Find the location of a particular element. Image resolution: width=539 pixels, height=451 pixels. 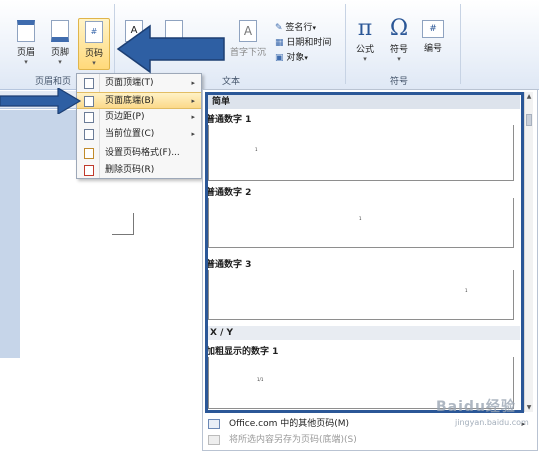

scroll-up-icon: ▲ is located at coordinates (529, 96).